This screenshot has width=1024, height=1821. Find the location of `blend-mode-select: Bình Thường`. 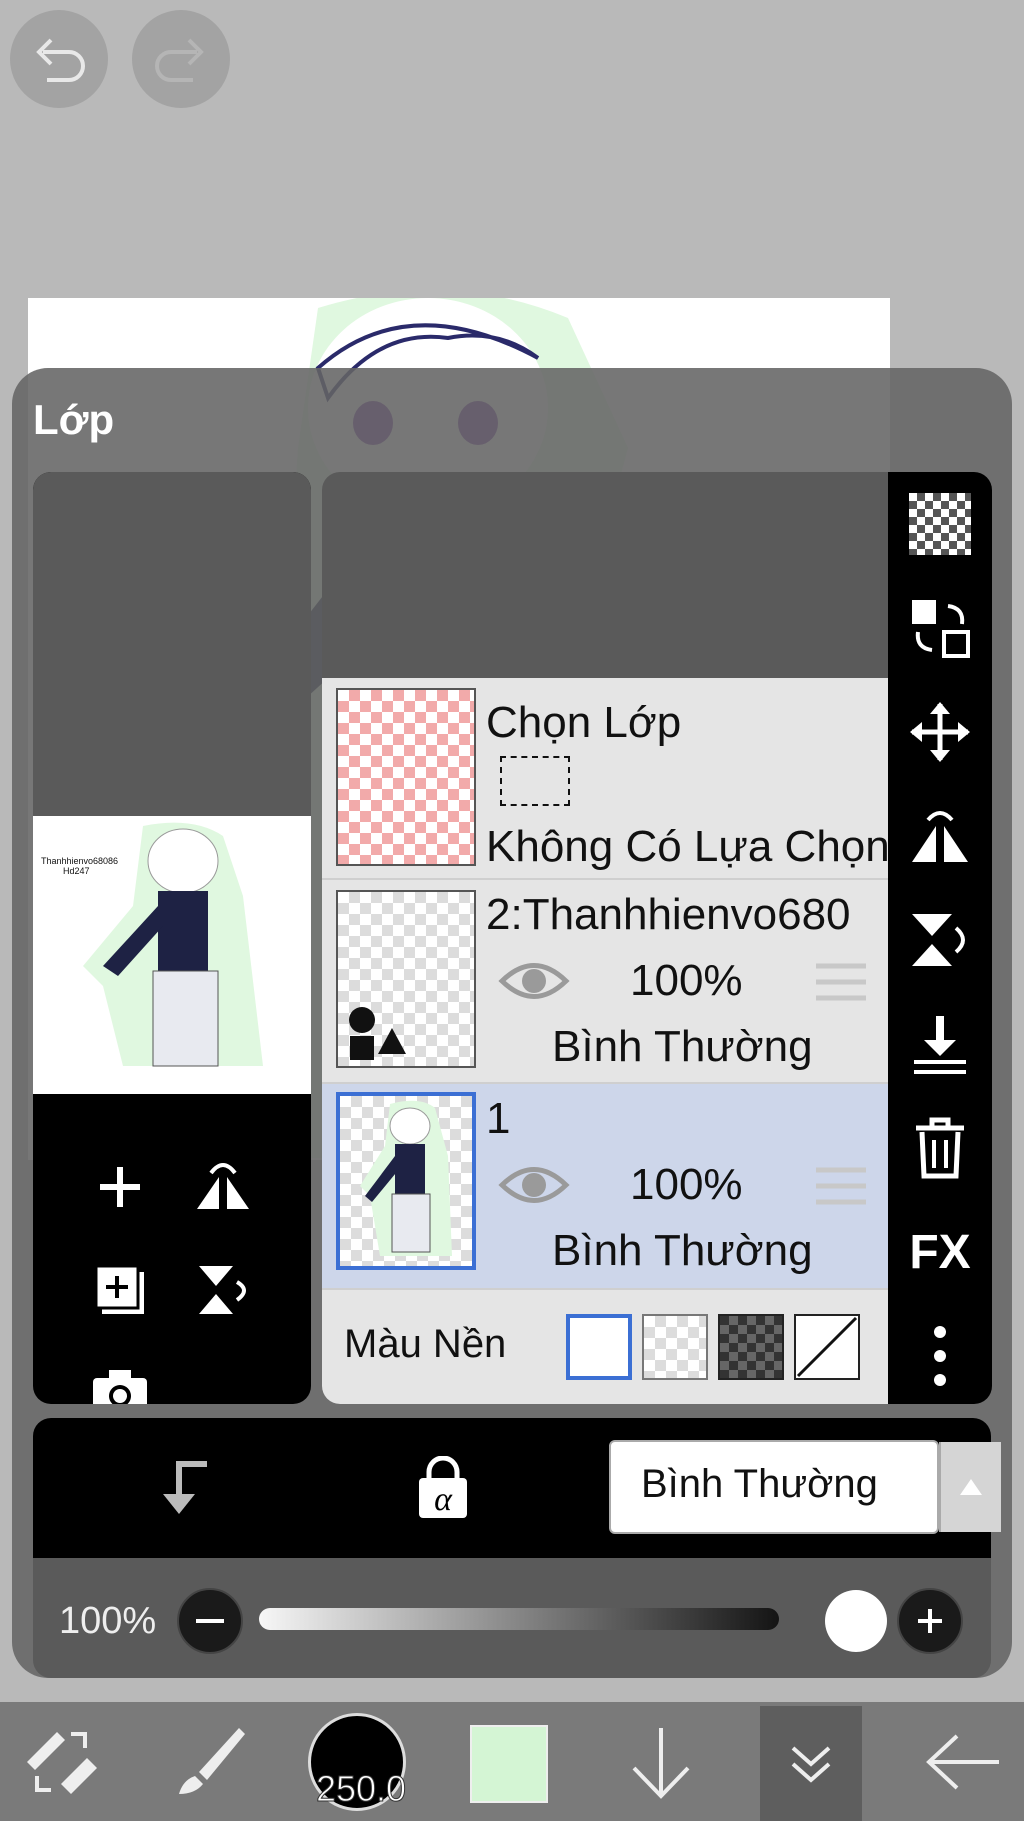

blend-mode-select: Bình Thường is located at coordinates (805, 1487).